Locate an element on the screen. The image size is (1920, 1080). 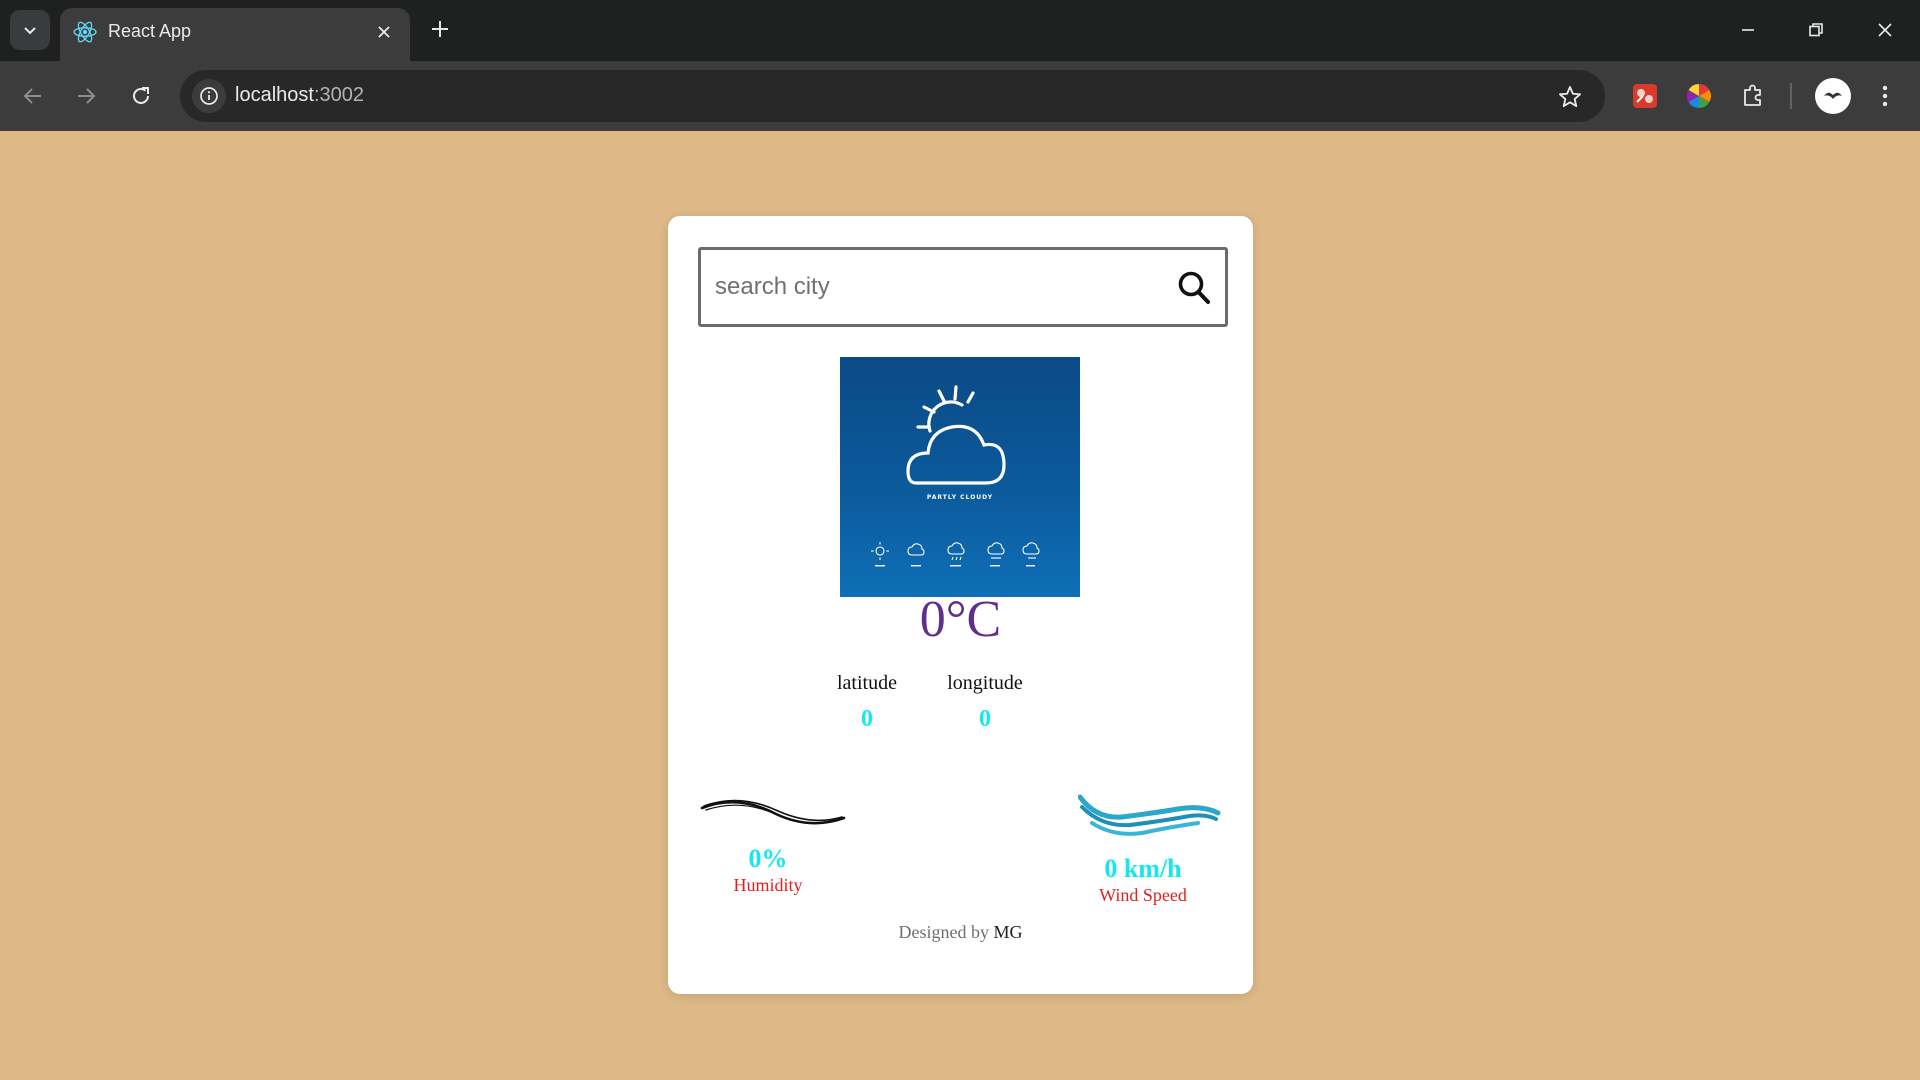
url-text: localhost:3002 is located at coordinates (299, 95).